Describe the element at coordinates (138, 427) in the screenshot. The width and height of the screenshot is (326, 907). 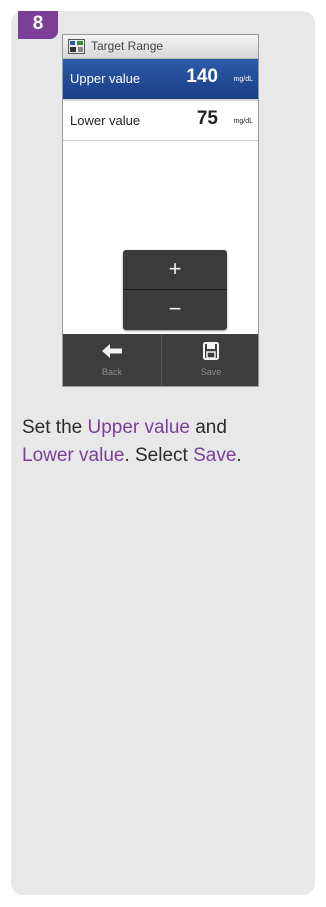
I see `upper-value-reference: Upper value` at that location.